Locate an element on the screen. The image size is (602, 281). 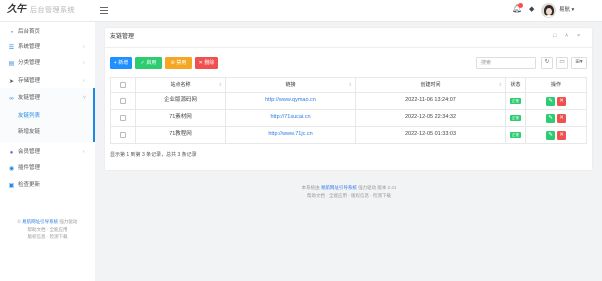
sidebar-item-system: ☰ 系统管理 ‹ is located at coordinates (47, 48).